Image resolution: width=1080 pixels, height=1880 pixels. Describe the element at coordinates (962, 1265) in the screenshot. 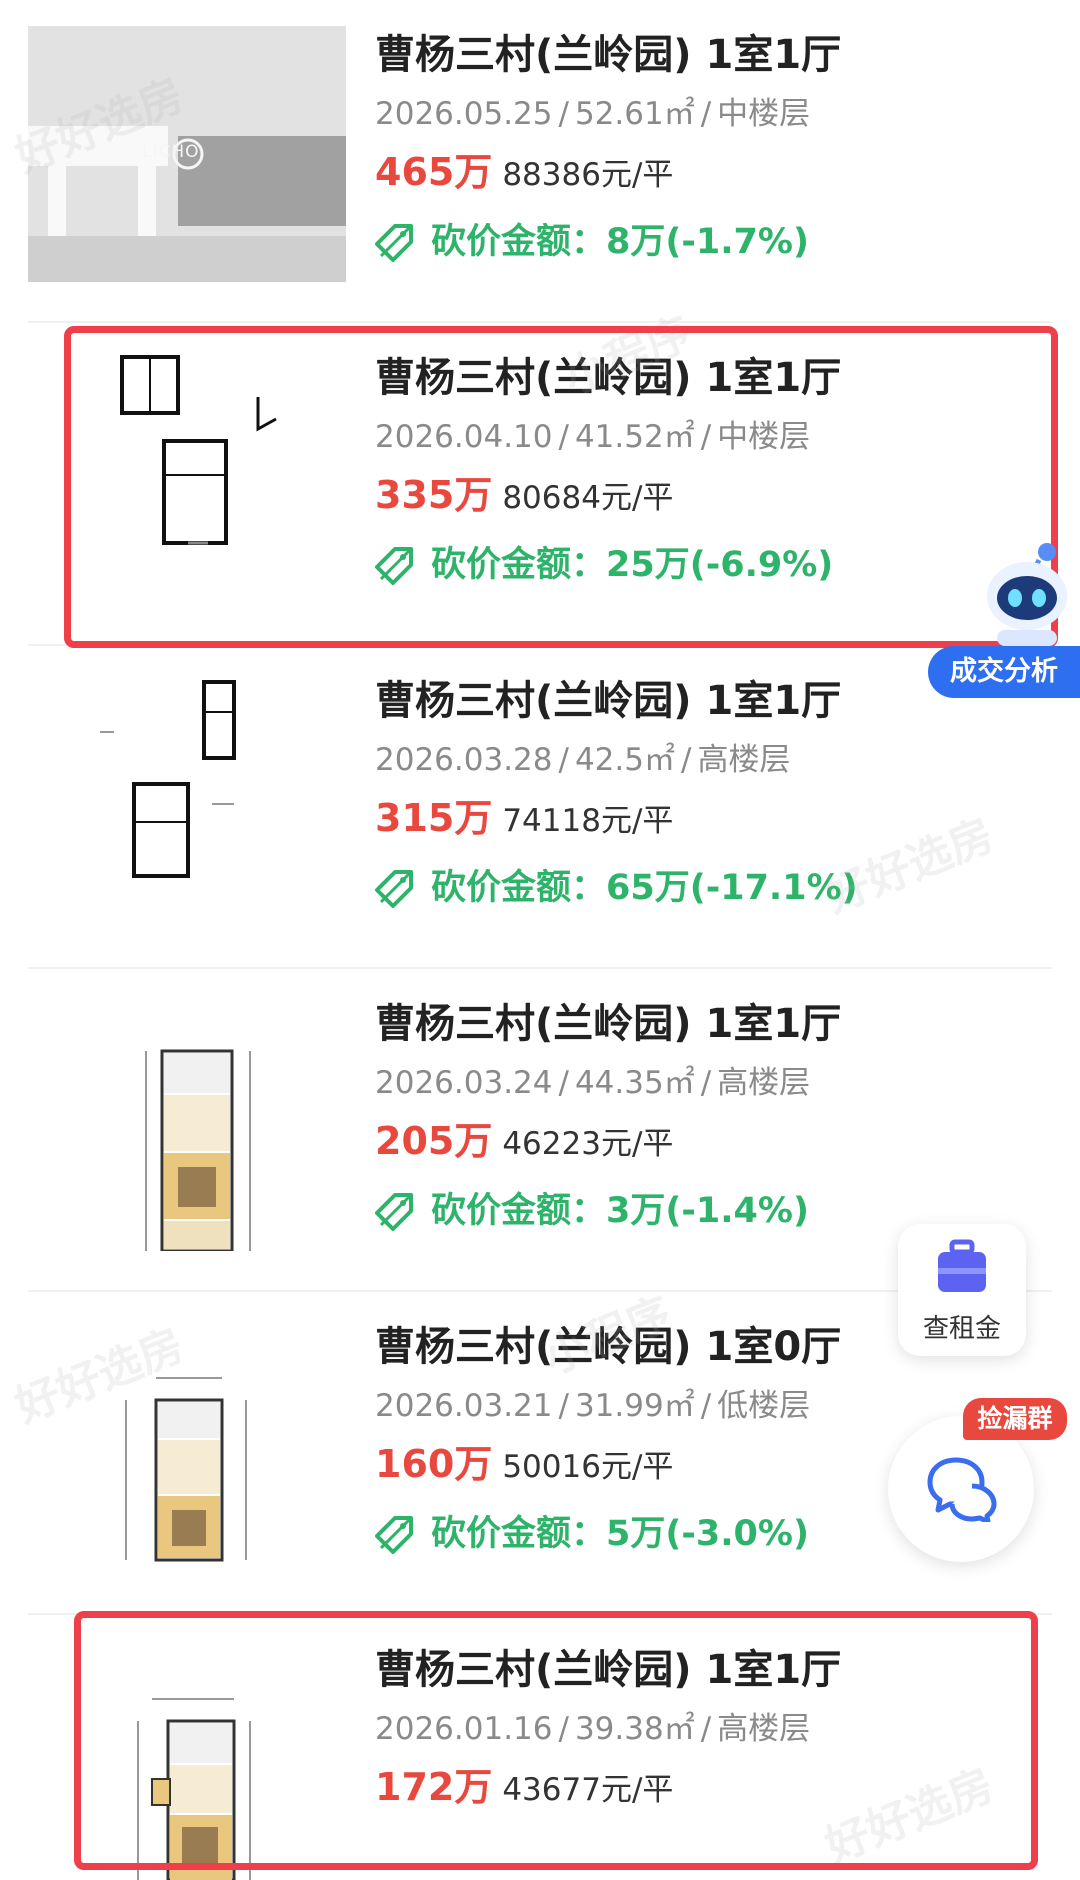

I see `suitcase-icon` at that location.